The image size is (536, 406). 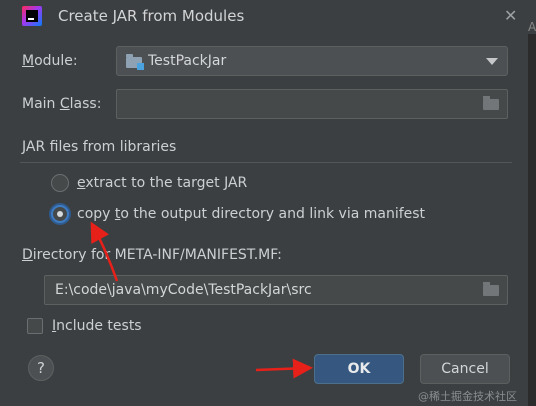 I want to click on watermark: @稀土掘金技术社区, so click(x=467, y=396).